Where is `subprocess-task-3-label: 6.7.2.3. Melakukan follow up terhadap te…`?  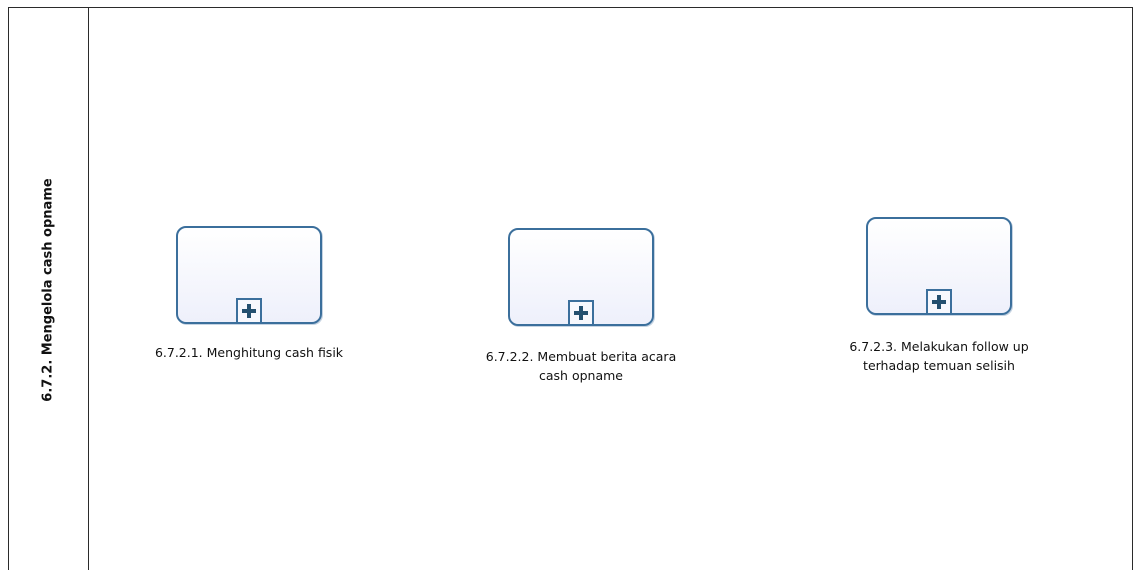 subprocess-task-3-label: 6.7.2.3. Melakukan follow up terhadap te… is located at coordinates (939, 356).